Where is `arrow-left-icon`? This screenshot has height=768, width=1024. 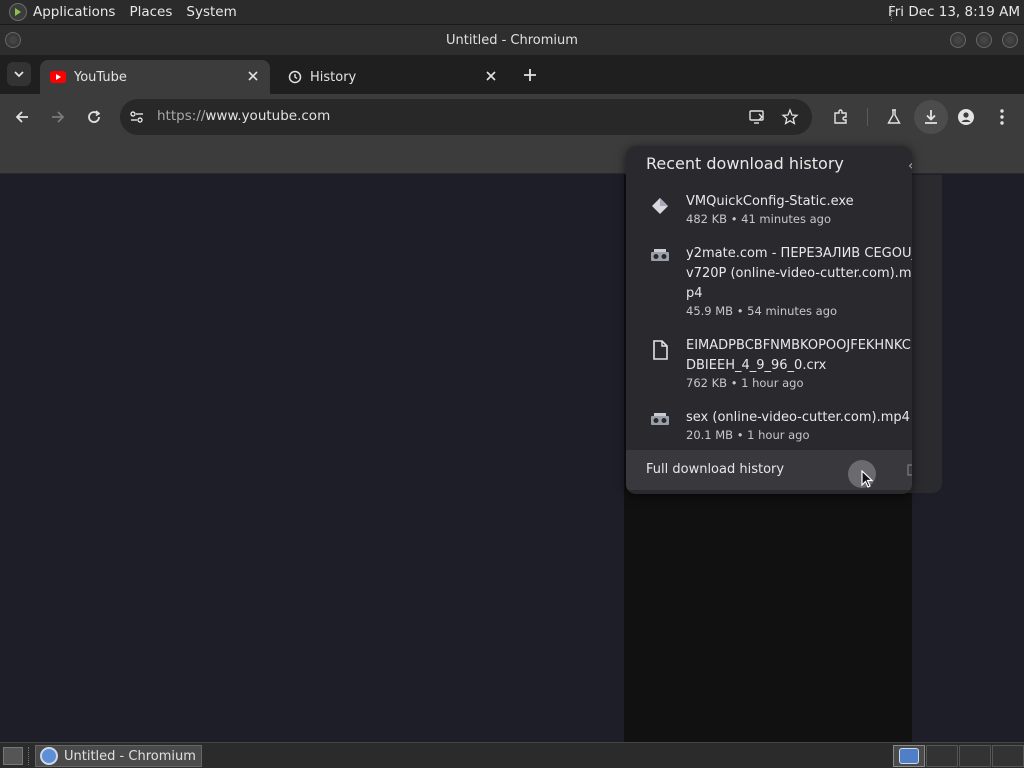 arrow-left-icon is located at coordinates (21, 117).